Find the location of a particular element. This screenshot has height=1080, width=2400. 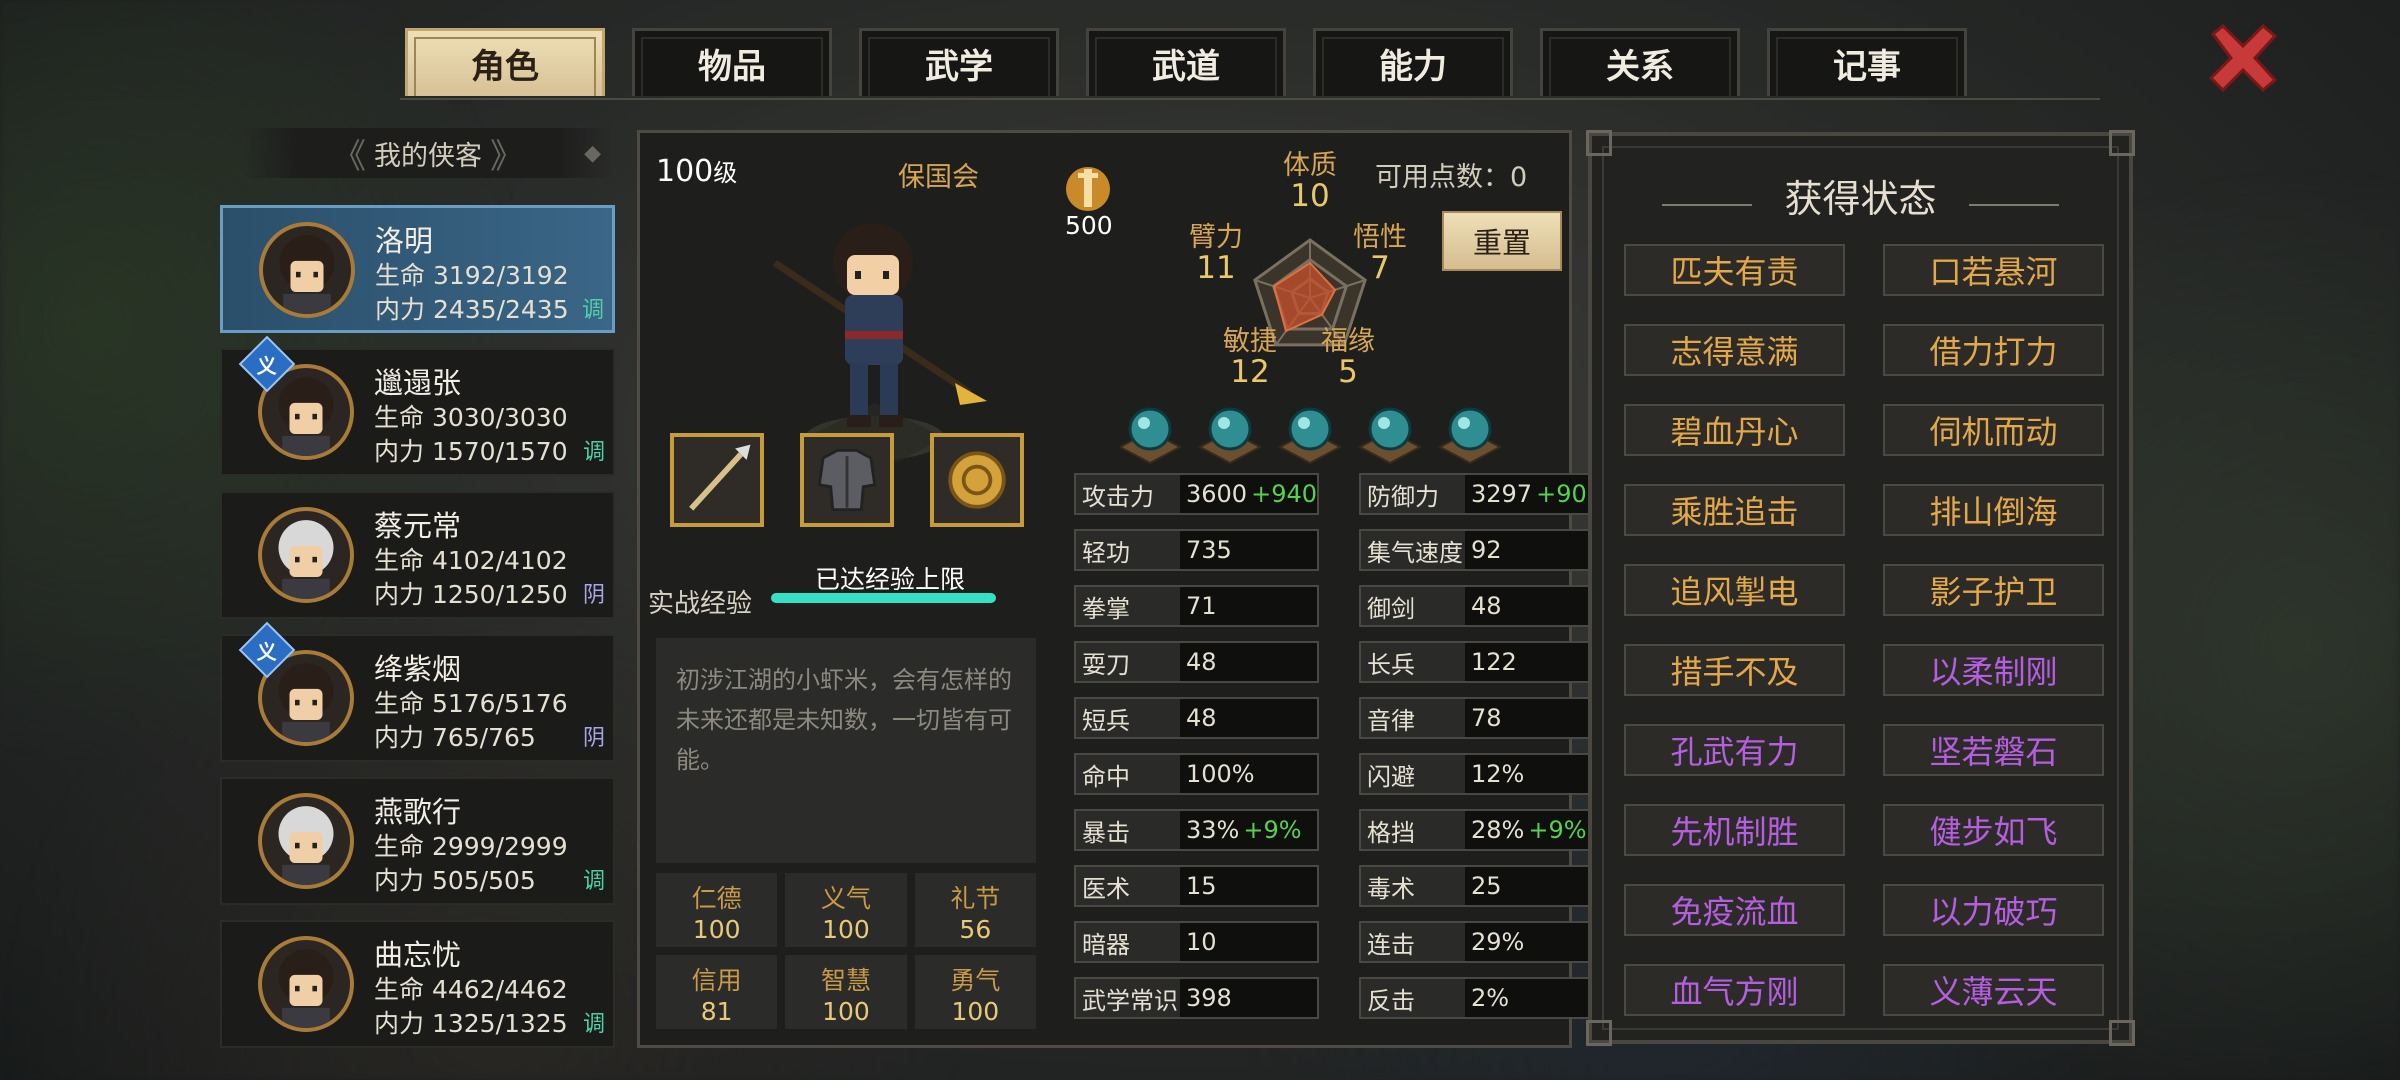

stat-value: 71 is located at coordinates (1201, 606).